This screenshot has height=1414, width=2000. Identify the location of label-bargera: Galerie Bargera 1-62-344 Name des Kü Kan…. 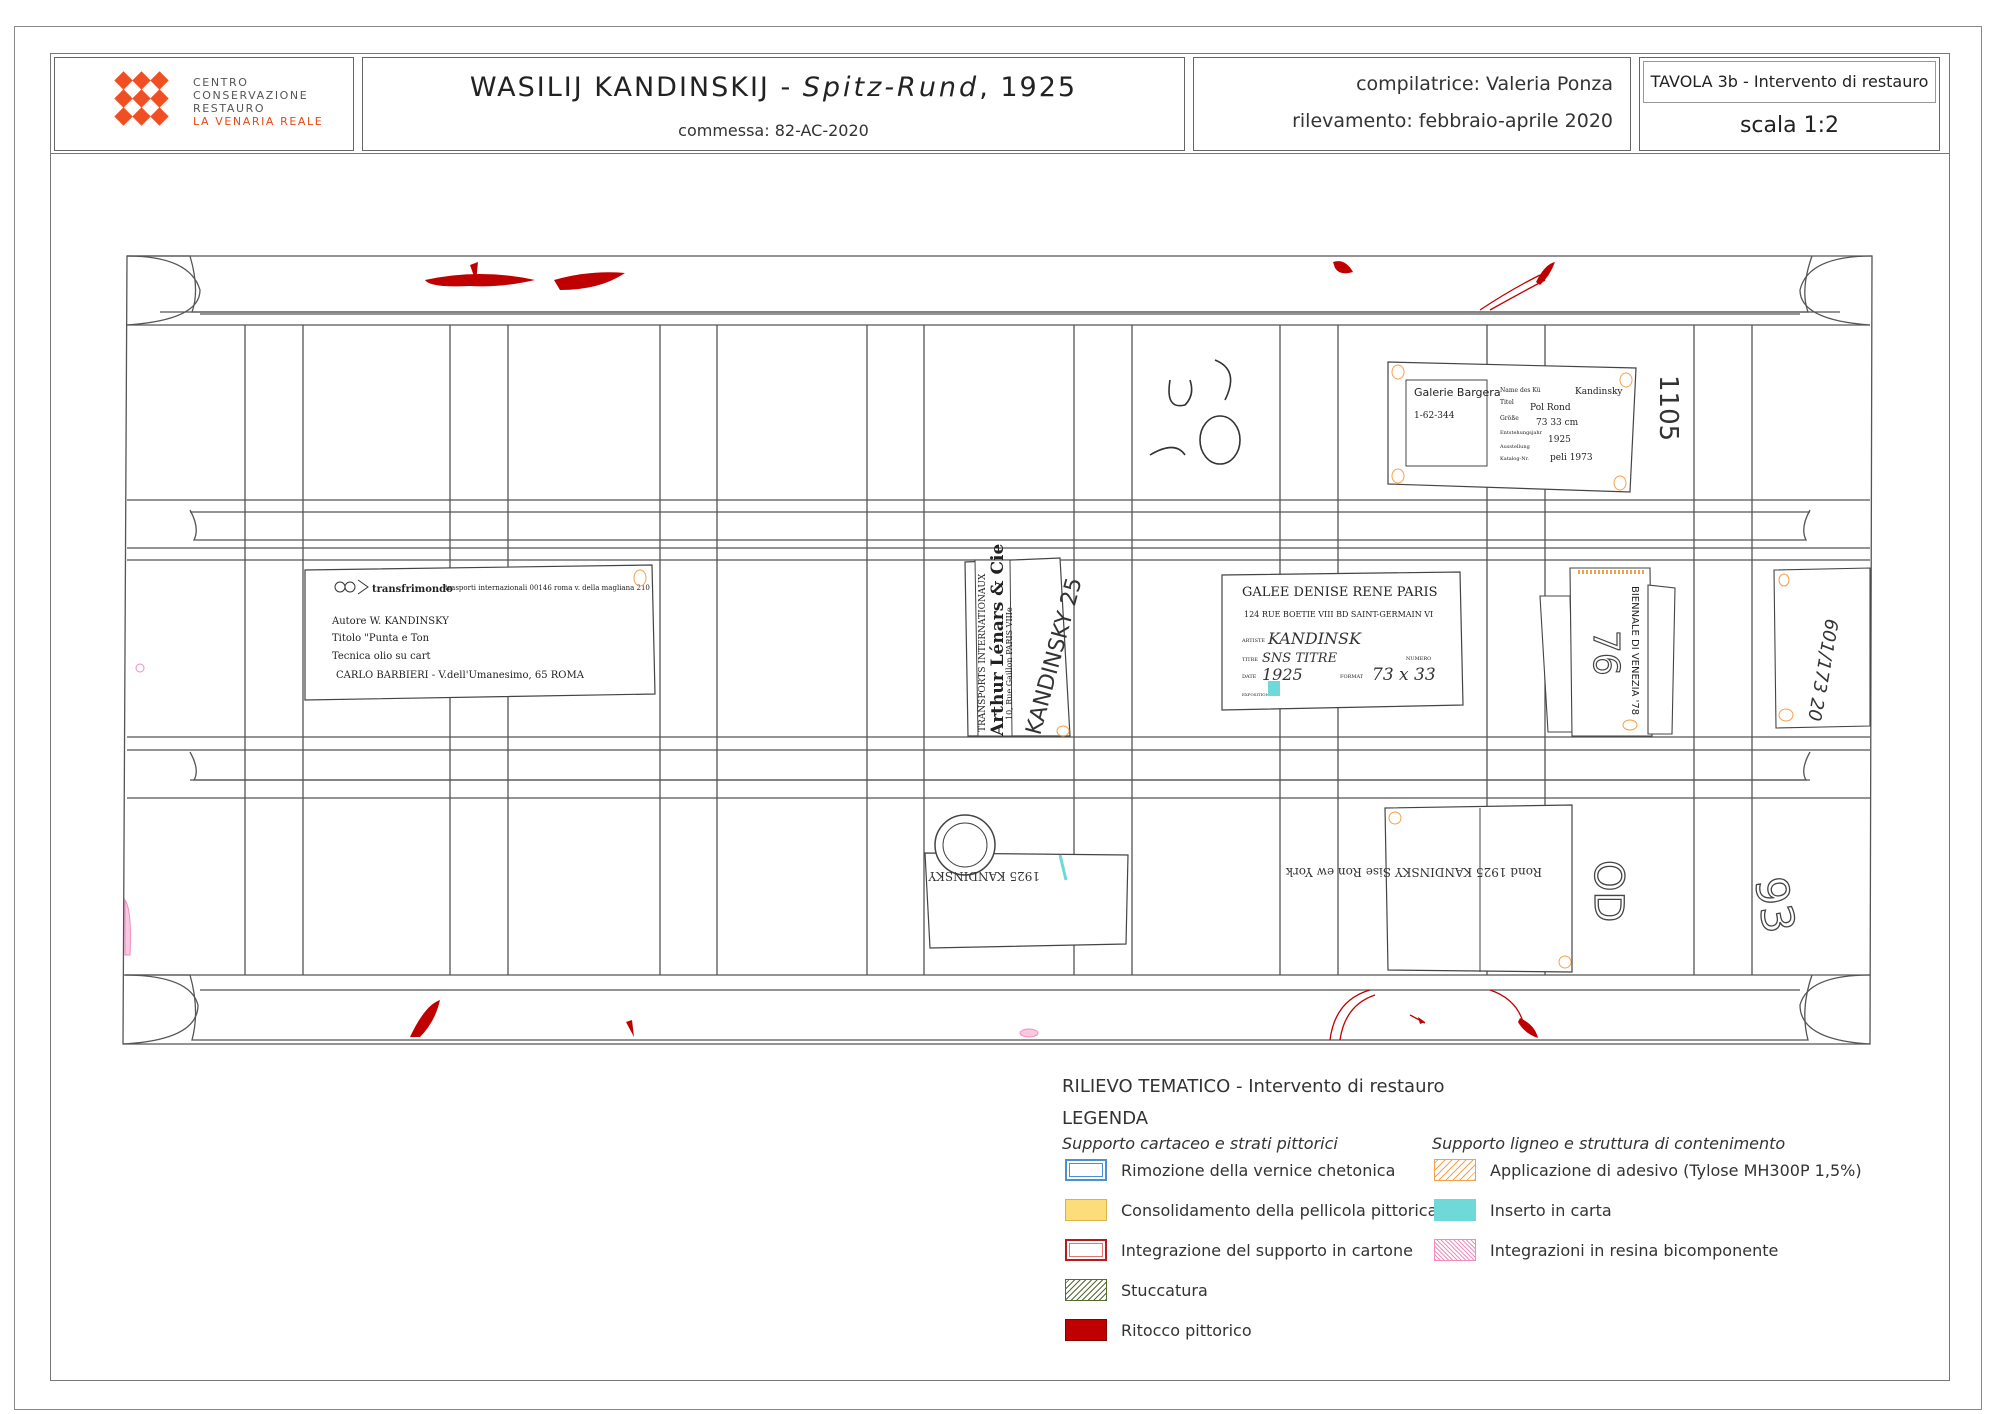
(1512, 427).